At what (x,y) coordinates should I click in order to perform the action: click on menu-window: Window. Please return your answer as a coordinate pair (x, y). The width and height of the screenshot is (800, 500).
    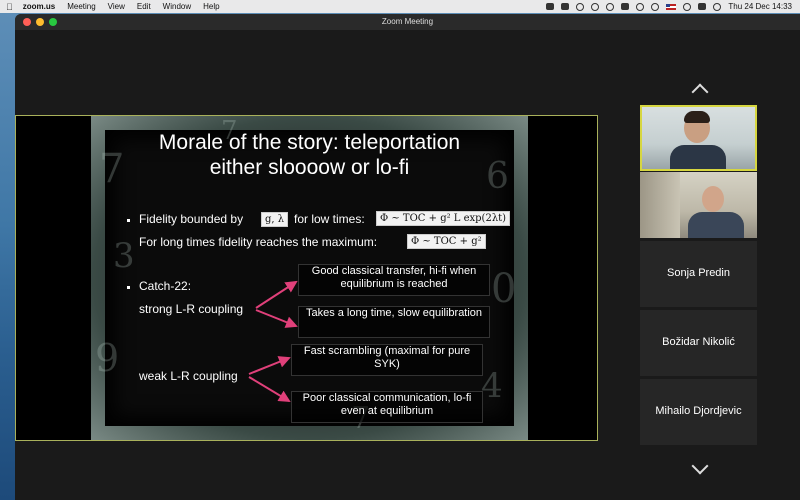
    Looking at the image, I should click on (177, 6).